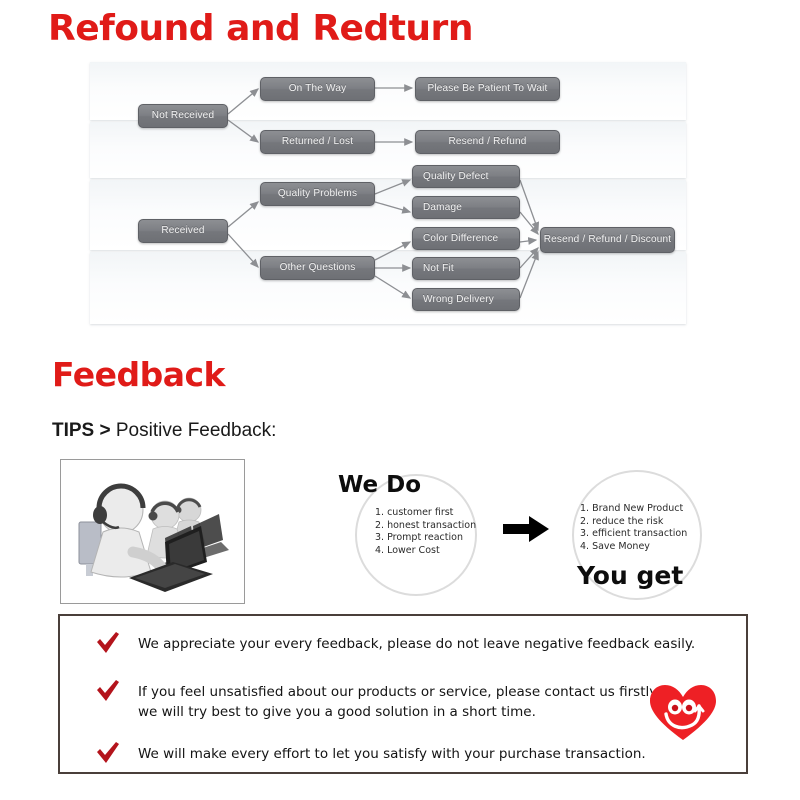 The image size is (800, 800). I want to click on list-item: 2. reduce the risk, so click(622, 521).